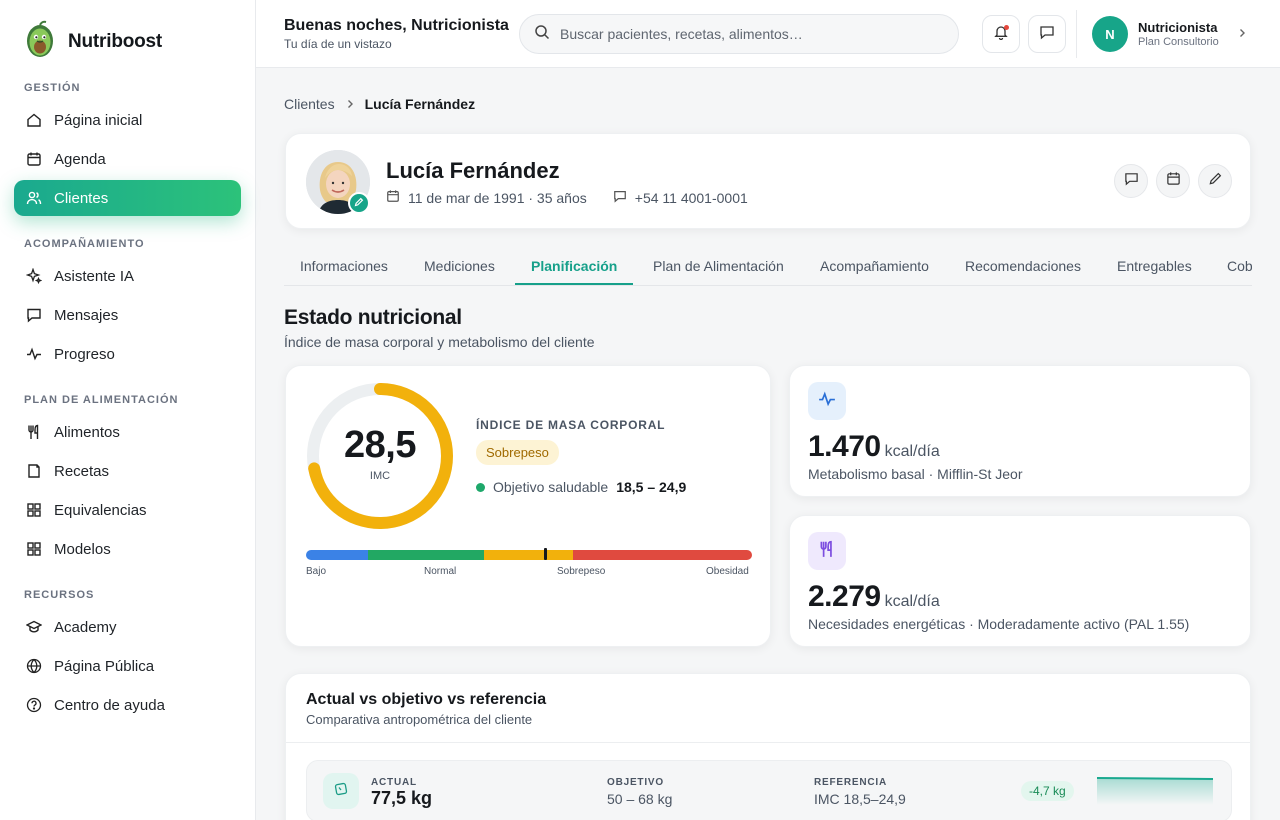 Image resolution: width=1280 pixels, height=820 pixels. What do you see at coordinates (402, 798) in the screenshot?
I see `actual-value: 77,5 kg` at bounding box center [402, 798].